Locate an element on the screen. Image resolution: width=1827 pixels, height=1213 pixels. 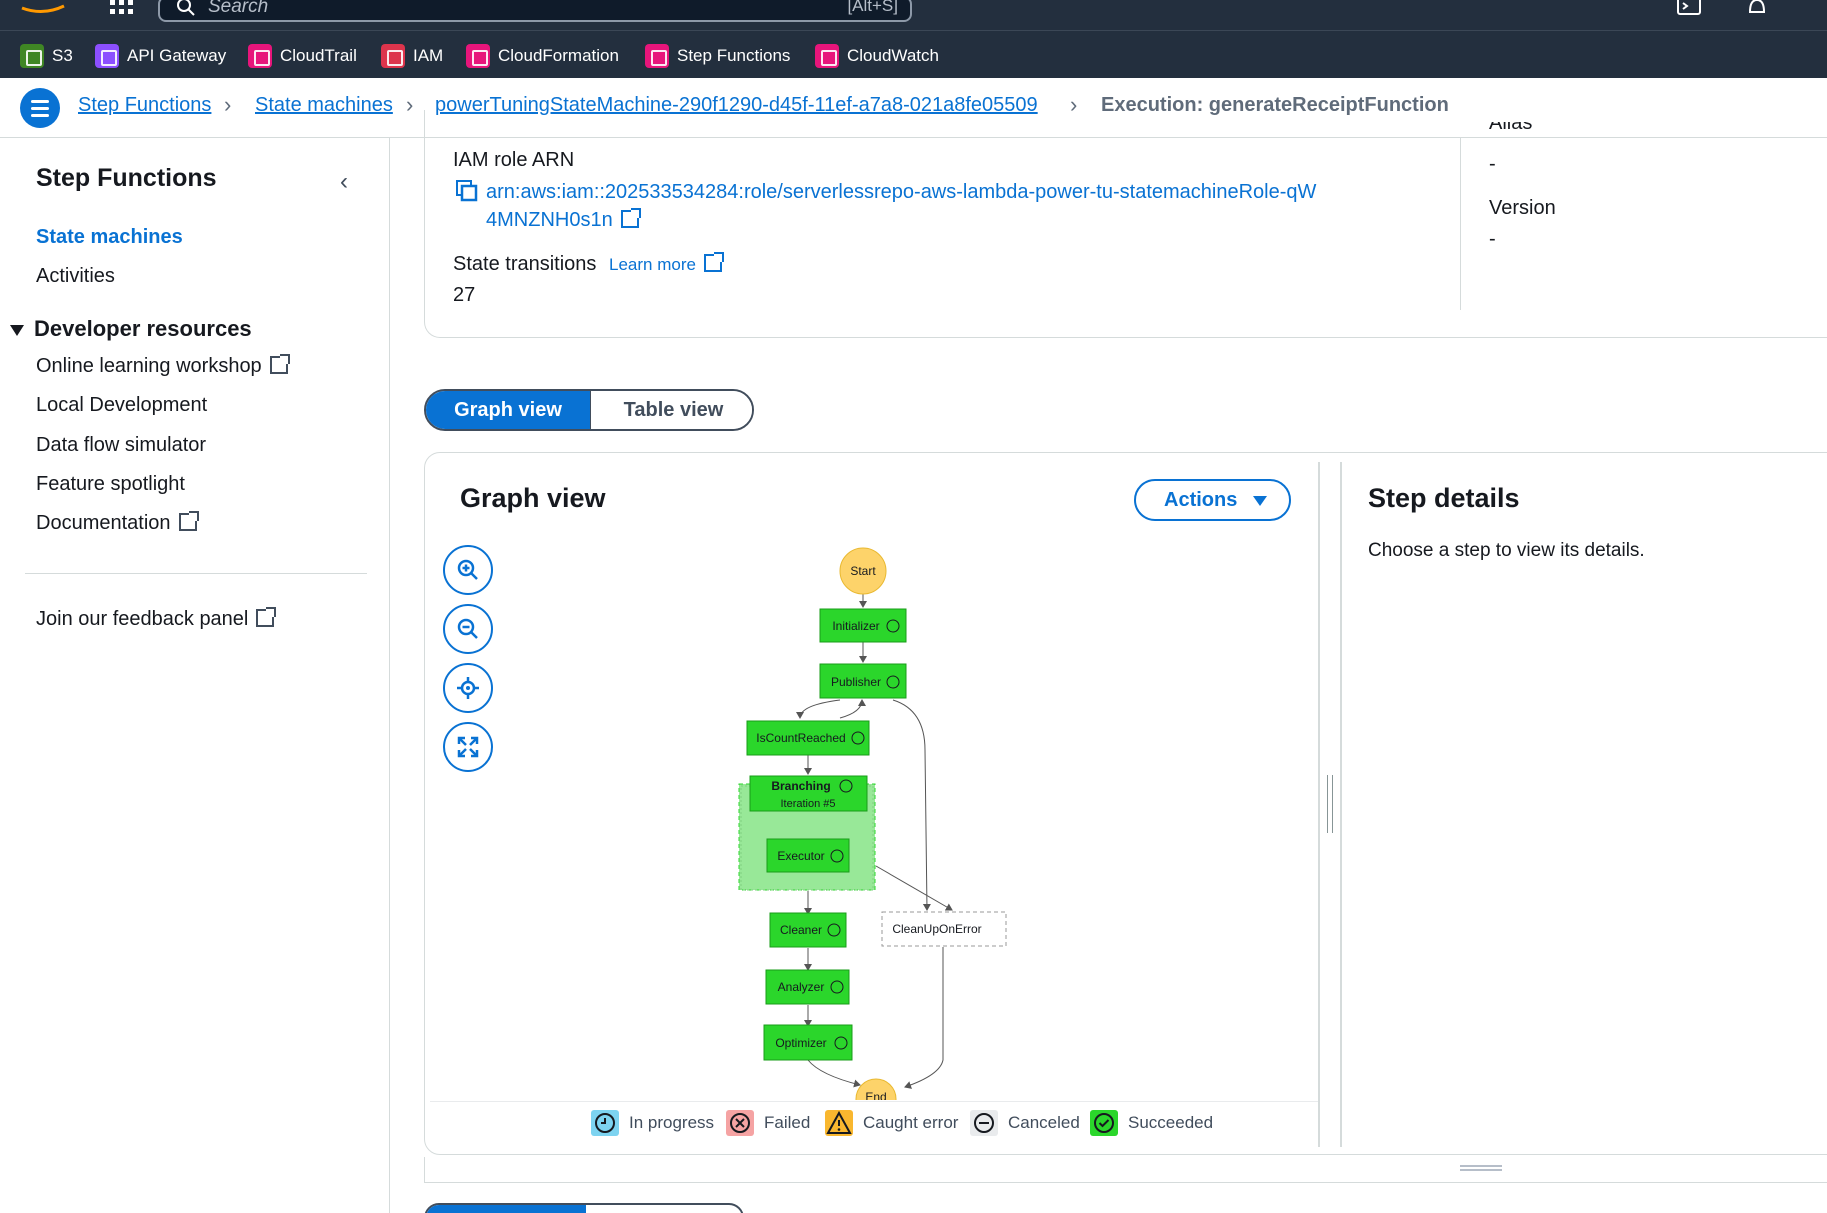
panel-divider is located at coordinates (1341, 804).